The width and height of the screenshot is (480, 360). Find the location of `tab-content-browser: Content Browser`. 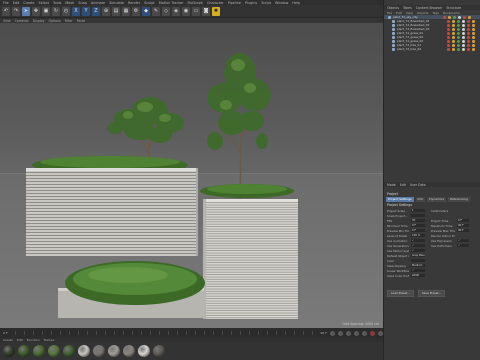

tab-content-browser: Content Browser is located at coordinates (429, 8).